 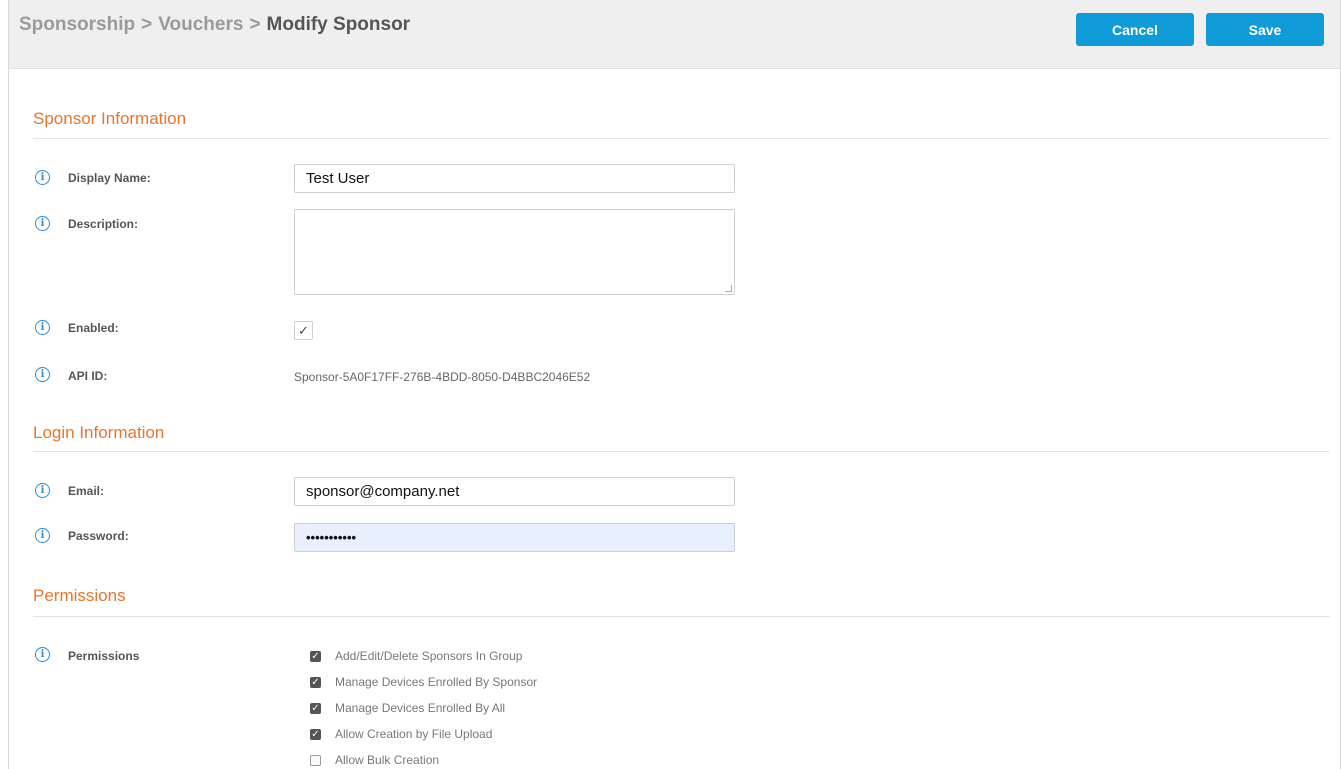 I want to click on description-label: Description:, so click(x=103, y=224).